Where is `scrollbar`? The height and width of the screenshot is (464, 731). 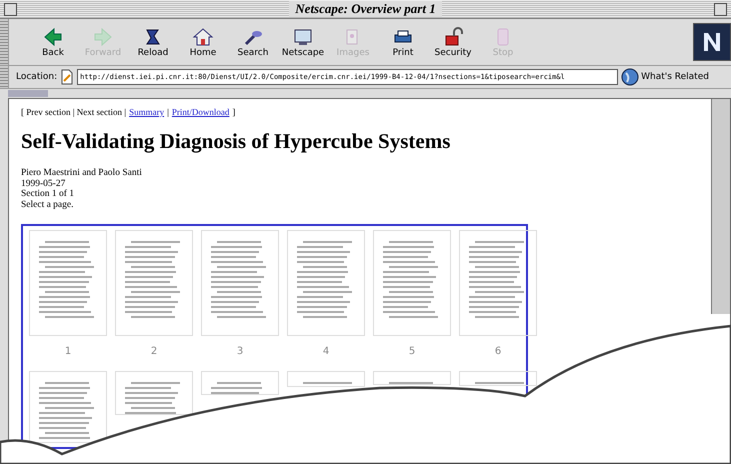 scrollbar is located at coordinates (720, 206).